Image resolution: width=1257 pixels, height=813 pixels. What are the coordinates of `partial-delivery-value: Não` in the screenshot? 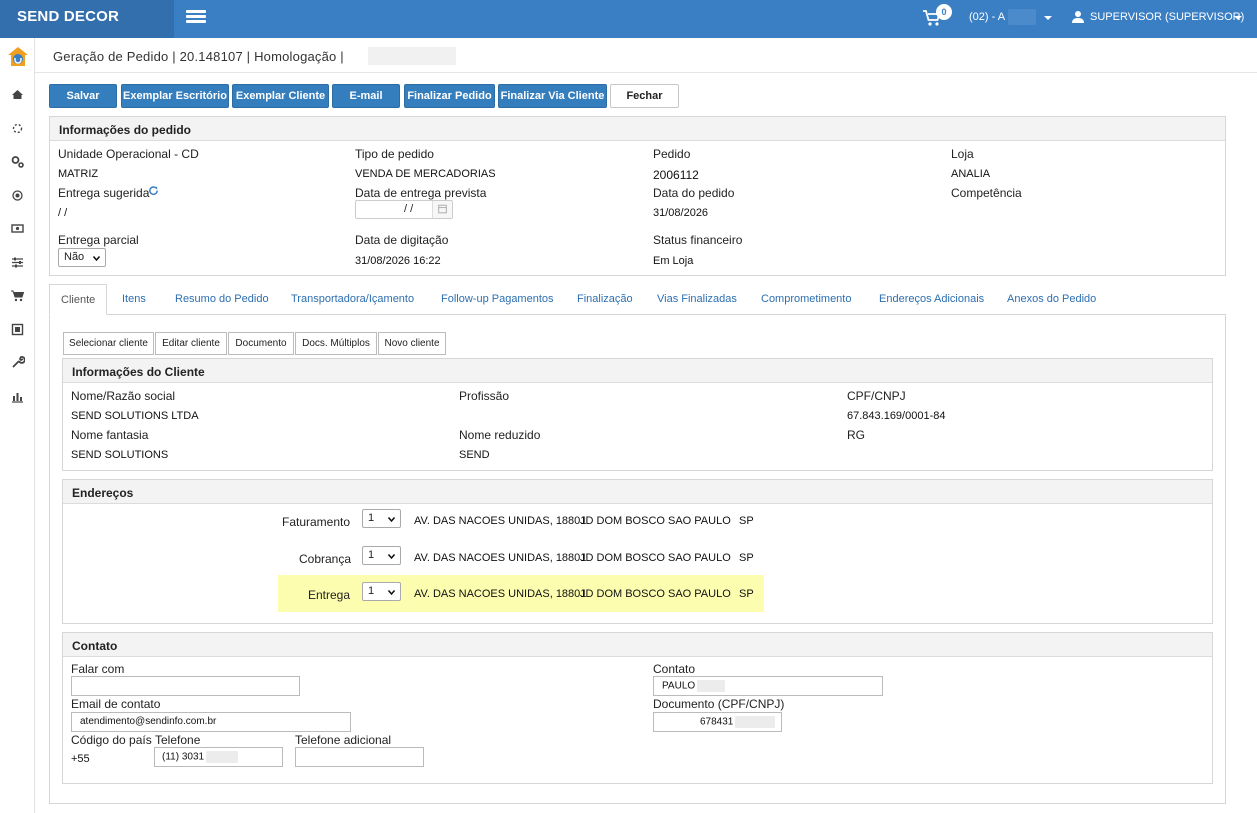 It's located at (74, 257).